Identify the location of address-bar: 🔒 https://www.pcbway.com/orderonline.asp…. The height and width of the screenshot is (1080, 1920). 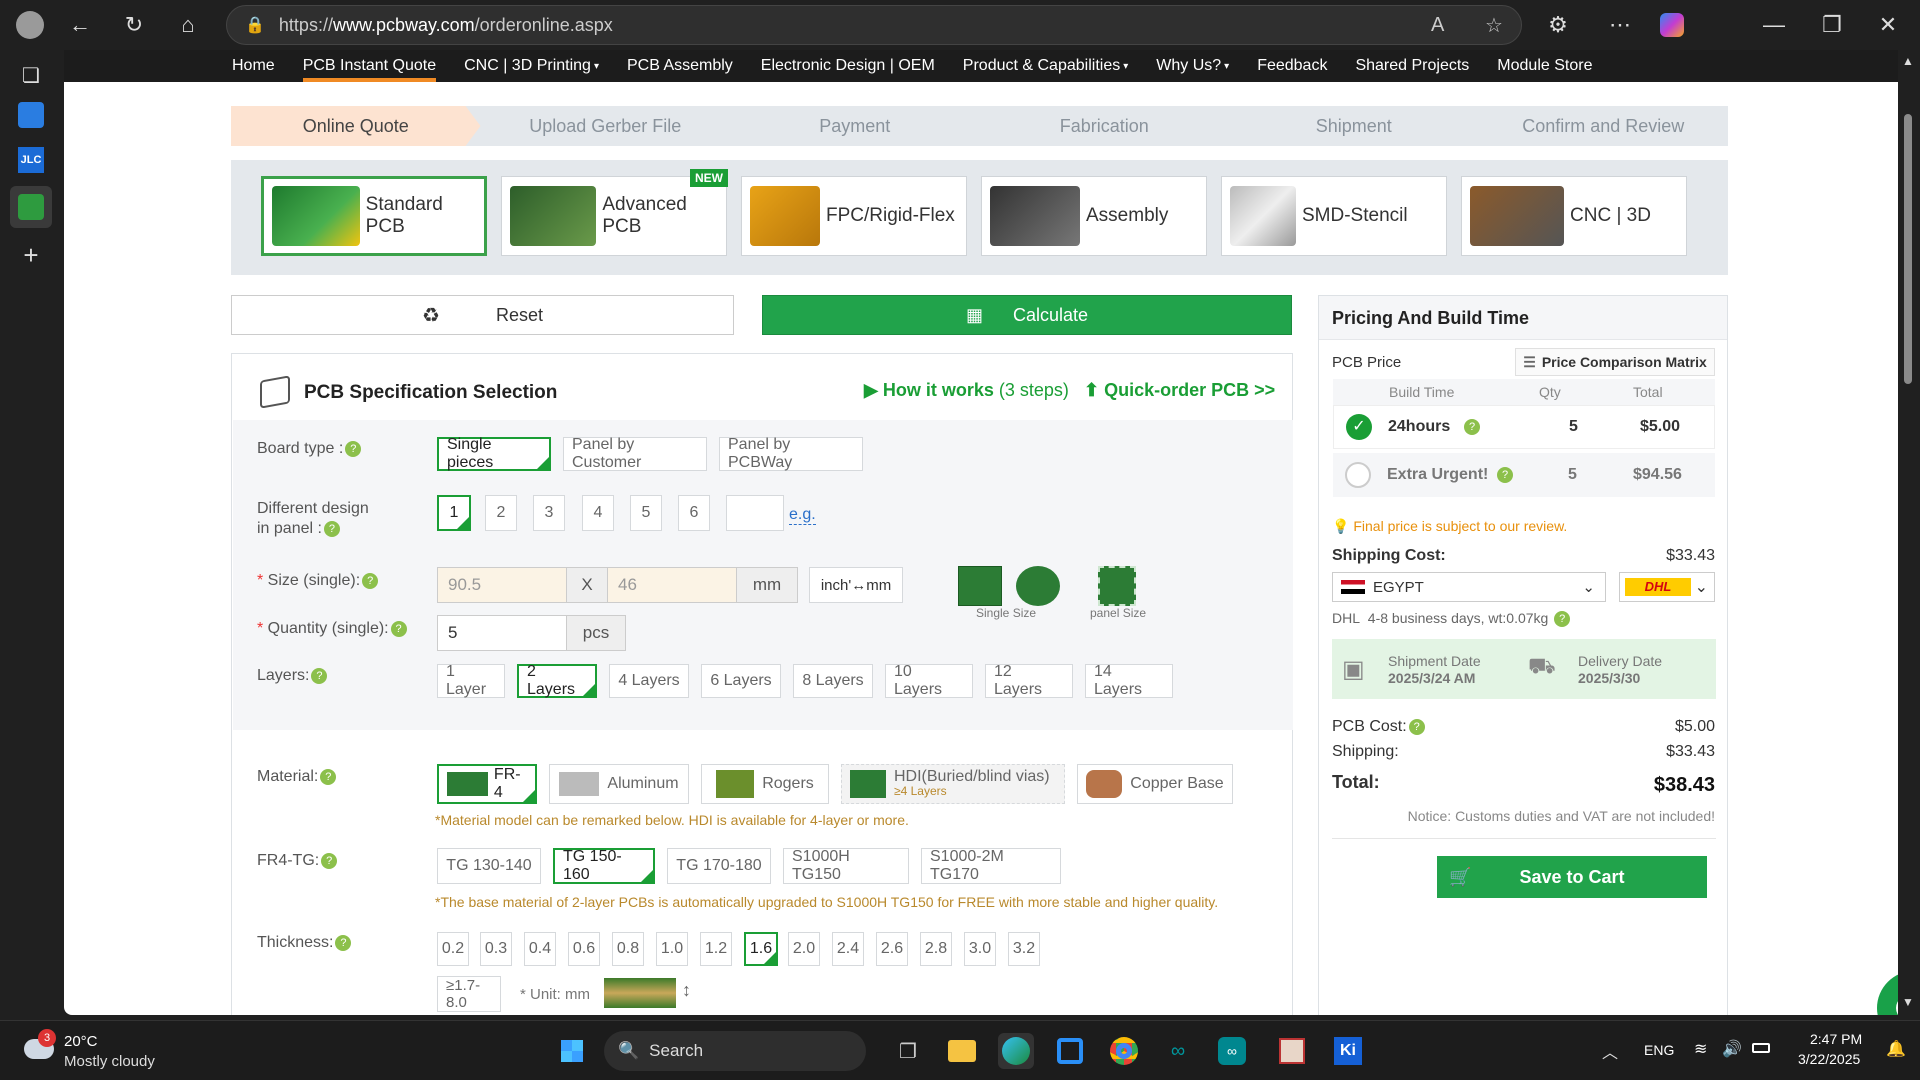
(874, 25).